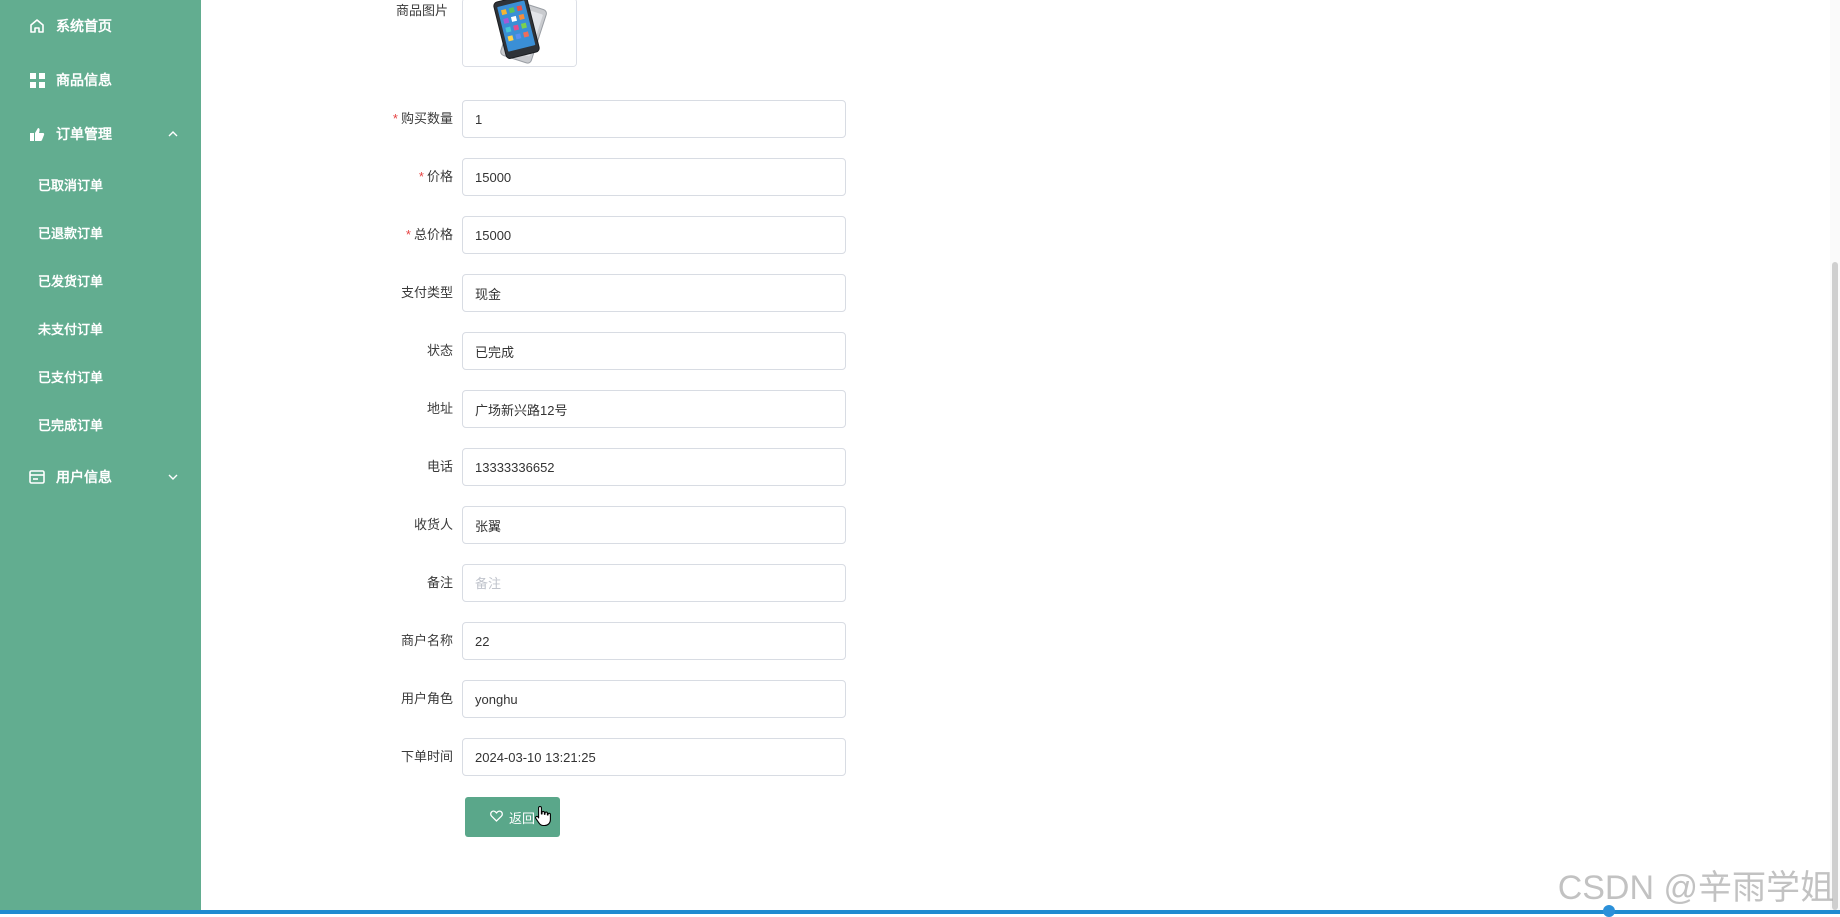 Image resolution: width=1840 pixels, height=917 pixels. Describe the element at coordinates (433, 524) in the screenshot. I see `receiver-label: 收货人` at that location.